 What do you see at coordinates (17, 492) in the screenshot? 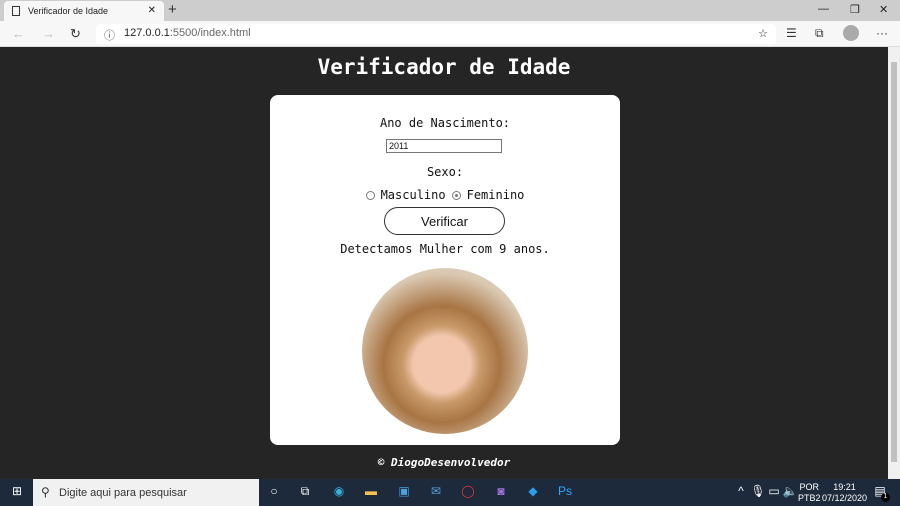
I see `windows-start-icon: ⊞` at bounding box center [17, 492].